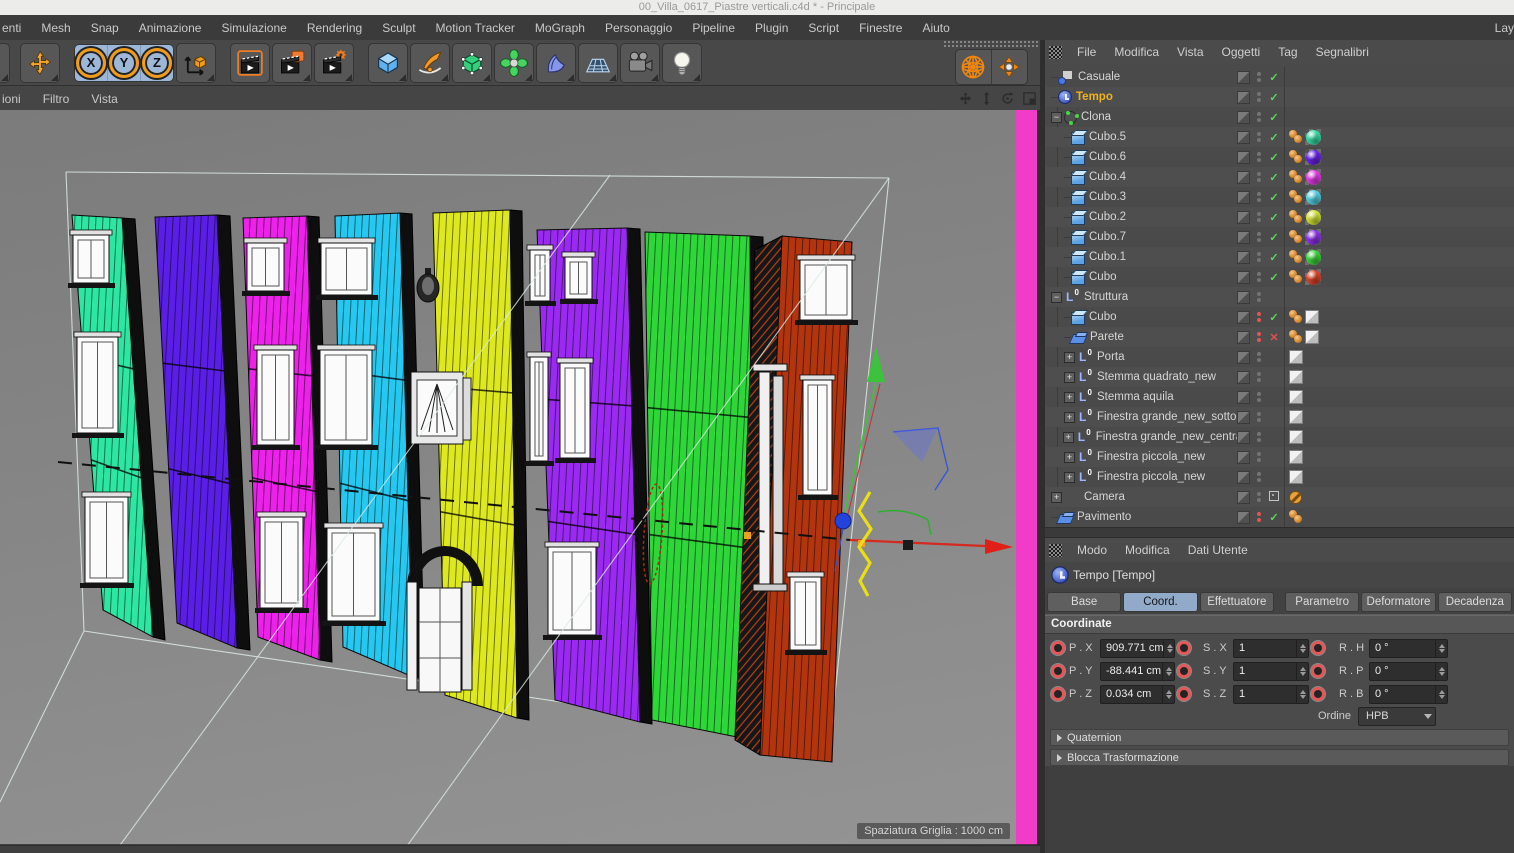 Image resolution: width=1514 pixels, height=853 pixels. What do you see at coordinates (91, 62) in the screenshot?
I see `lock-x-button: X` at bounding box center [91, 62].